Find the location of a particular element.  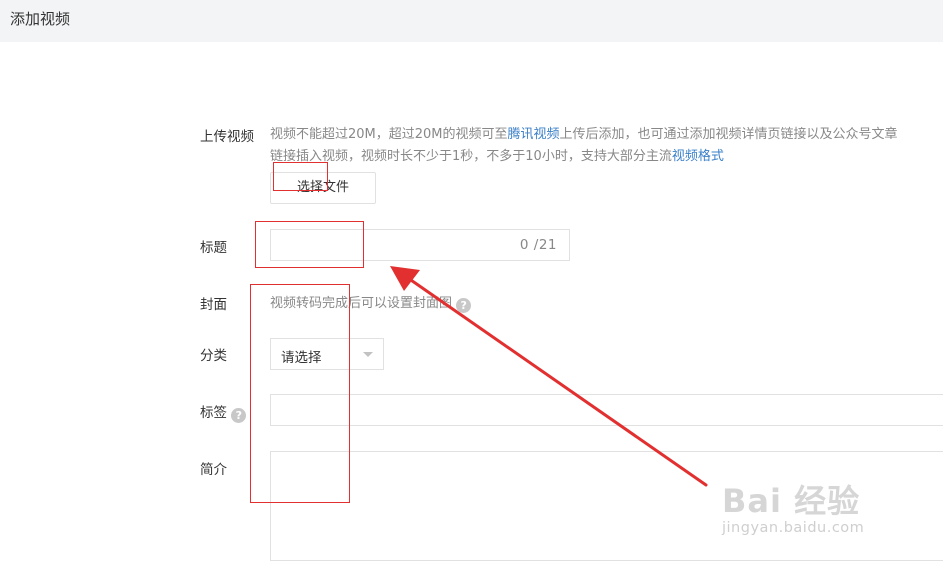

upload-desc-text-2: 链接插入视频，视频时长不少于1秒，不多于10小时，支持大部分主流 is located at coordinates (471, 156).